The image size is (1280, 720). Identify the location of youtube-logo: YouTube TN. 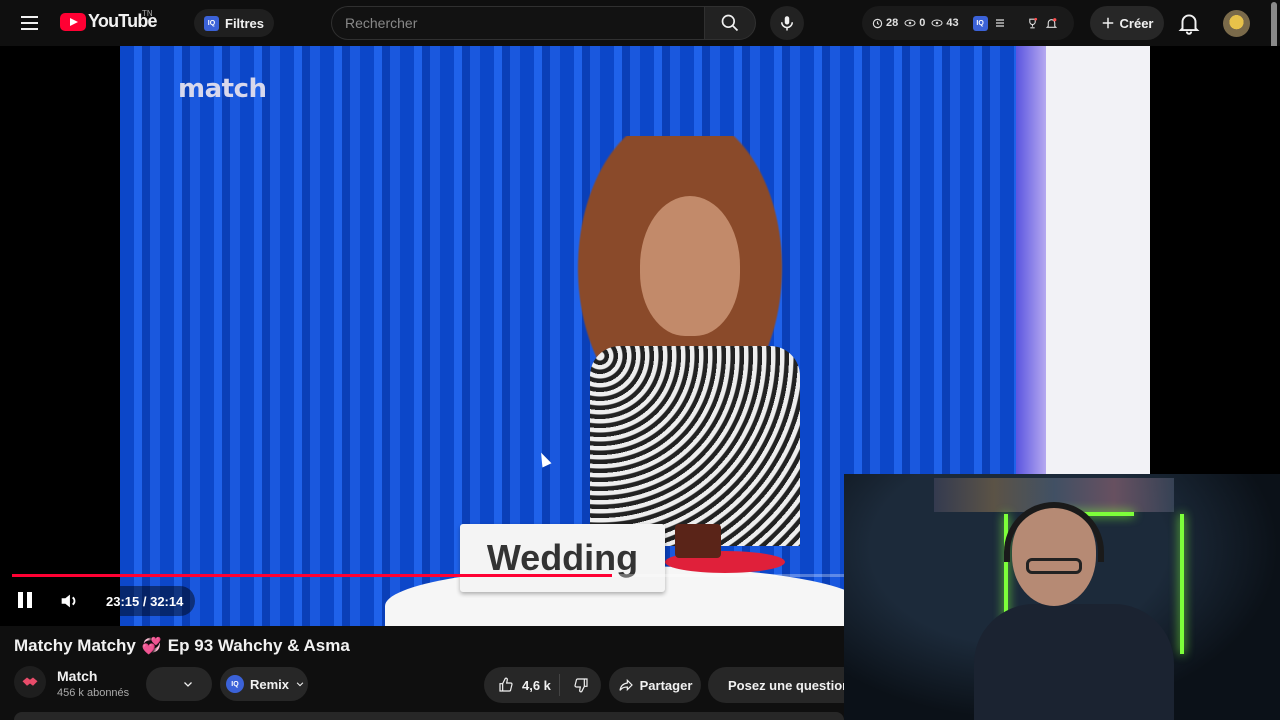
(109, 20).